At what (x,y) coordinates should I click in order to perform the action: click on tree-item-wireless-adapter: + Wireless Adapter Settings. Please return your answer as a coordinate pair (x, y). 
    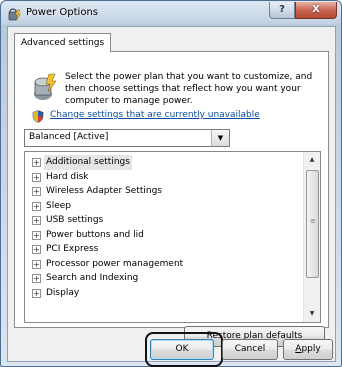
    Looking at the image, I should click on (164, 191).